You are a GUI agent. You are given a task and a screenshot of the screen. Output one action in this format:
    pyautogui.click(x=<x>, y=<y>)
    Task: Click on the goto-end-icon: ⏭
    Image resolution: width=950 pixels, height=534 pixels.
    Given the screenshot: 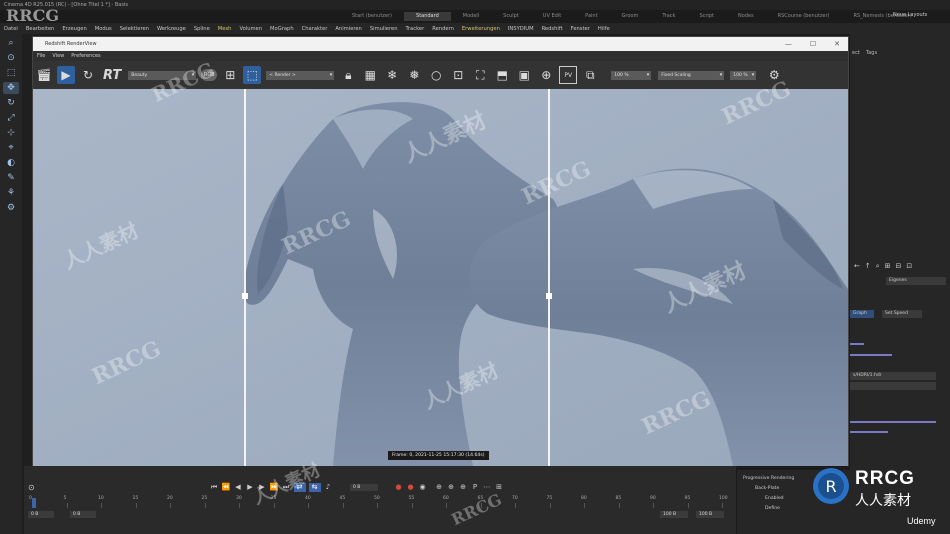 What is the action you would take?
    pyautogui.click(x=286, y=487)
    